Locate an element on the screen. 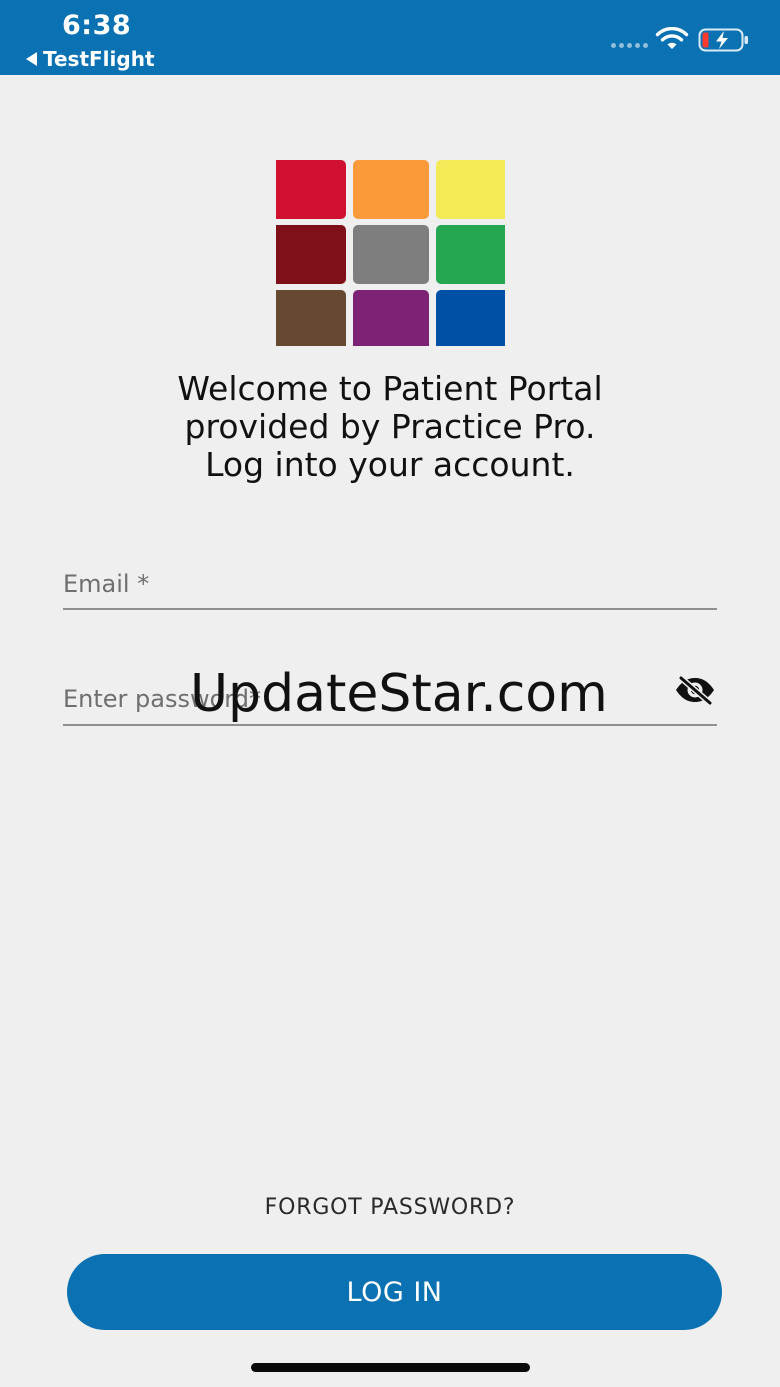  email-field is located at coordinates (358, 584).